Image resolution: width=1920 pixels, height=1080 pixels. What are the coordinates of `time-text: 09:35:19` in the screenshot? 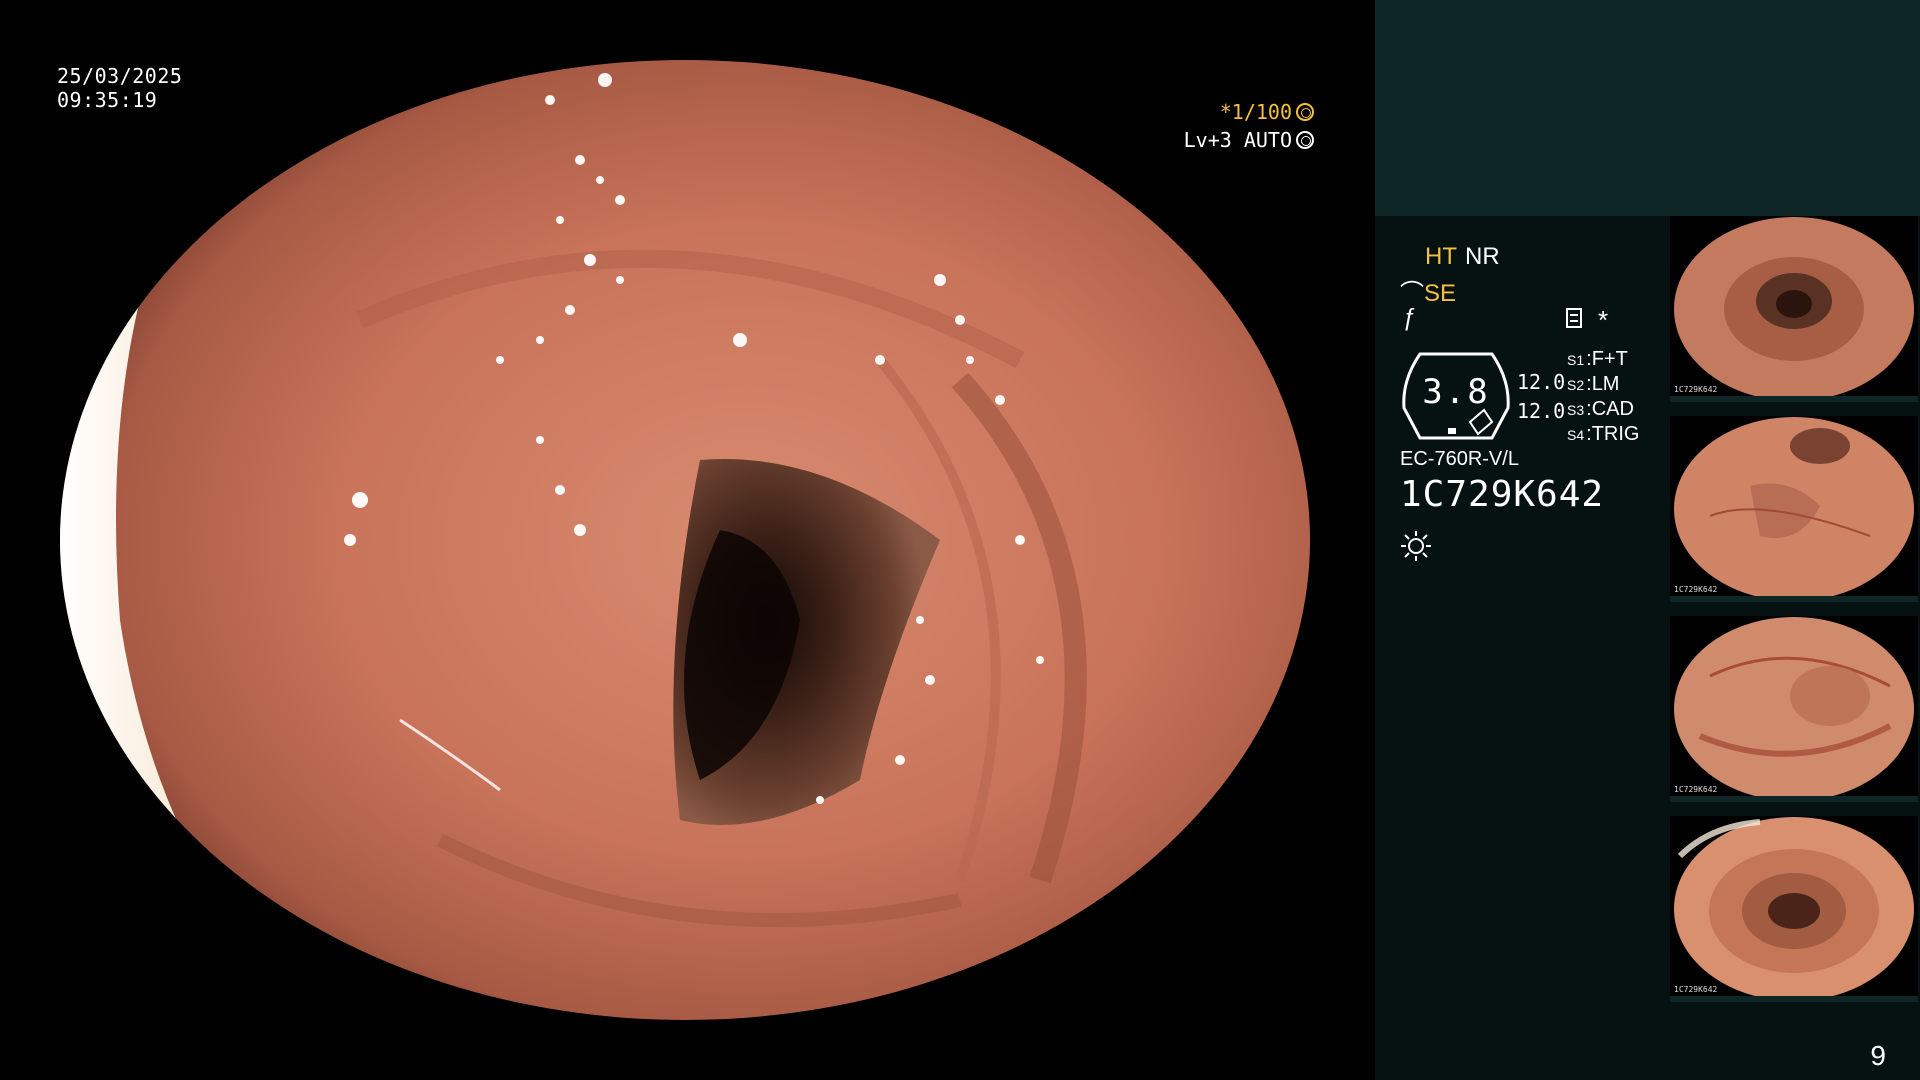 It's located at (107, 100).